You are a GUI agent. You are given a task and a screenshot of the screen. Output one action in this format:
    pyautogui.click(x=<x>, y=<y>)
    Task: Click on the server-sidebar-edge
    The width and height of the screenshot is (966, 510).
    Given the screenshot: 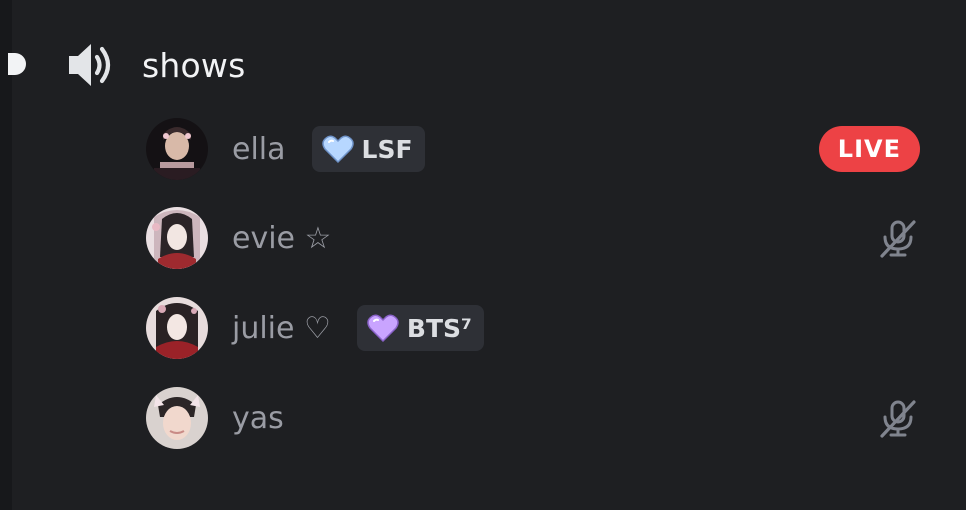 What is the action you would take?
    pyautogui.click(x=6, y=255)
    